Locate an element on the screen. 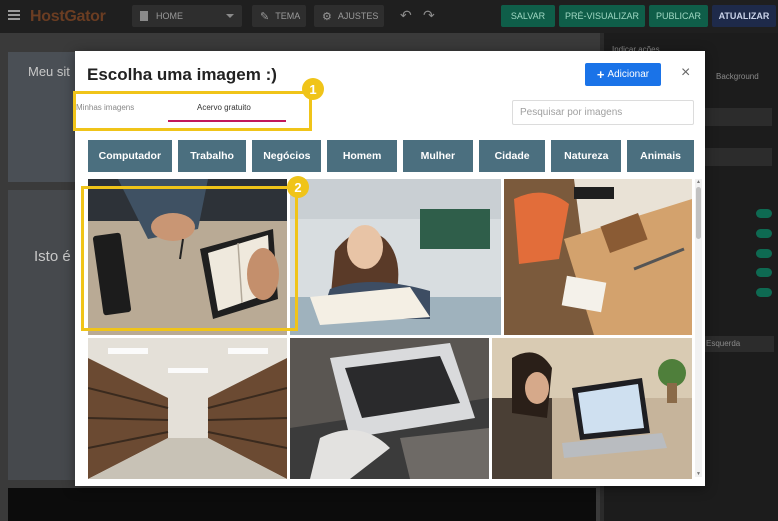  category-button-cidade: Cidade is located at coordinates (512, 156).